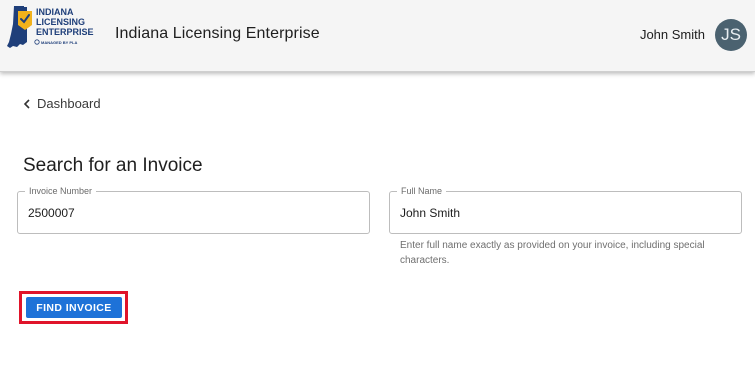 The image size is (755, 379). I want to click on svg-text: ENTERPRISE, so click(65, 32).